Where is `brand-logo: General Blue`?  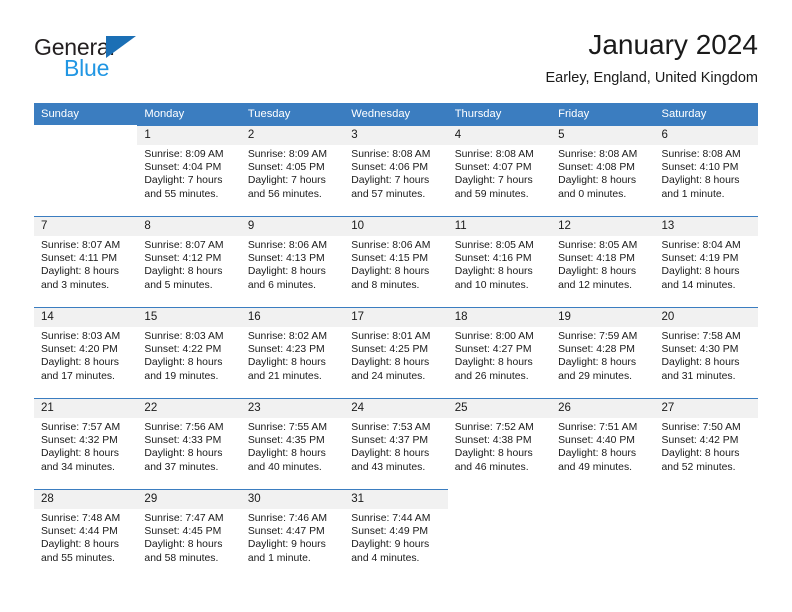 brand-logo: General Blue is located at coordinates (134, 63).